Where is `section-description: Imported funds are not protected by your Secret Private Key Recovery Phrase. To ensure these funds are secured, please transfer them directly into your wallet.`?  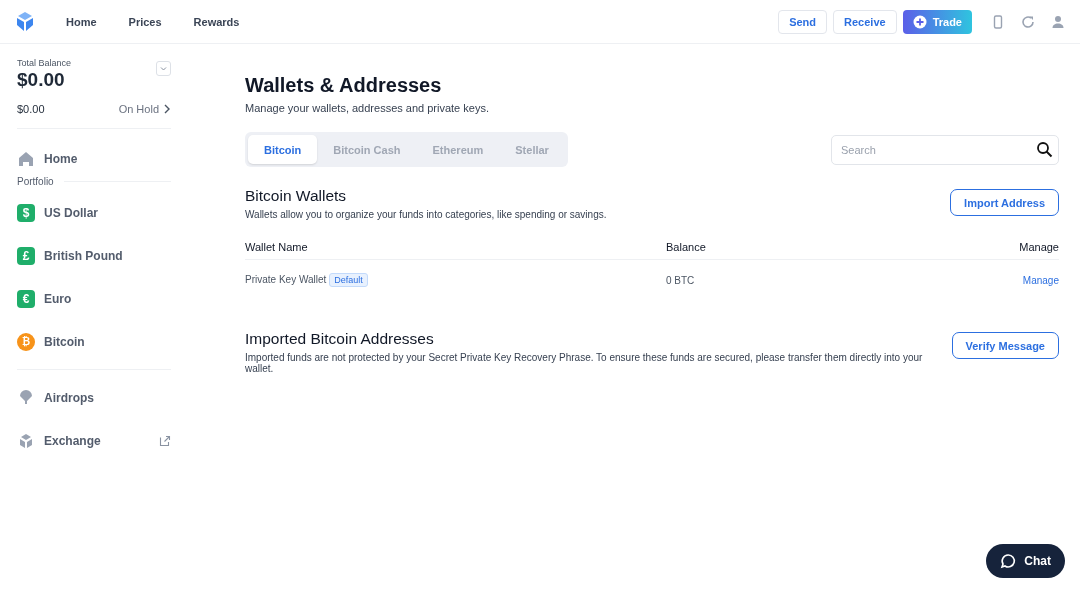
section-description: Imported funds are not protected by your Secret Private Key Recovery Phrase. To ensure these funds are secured, please transfer them directly into your wallet. is located at coordinates (584, 363).